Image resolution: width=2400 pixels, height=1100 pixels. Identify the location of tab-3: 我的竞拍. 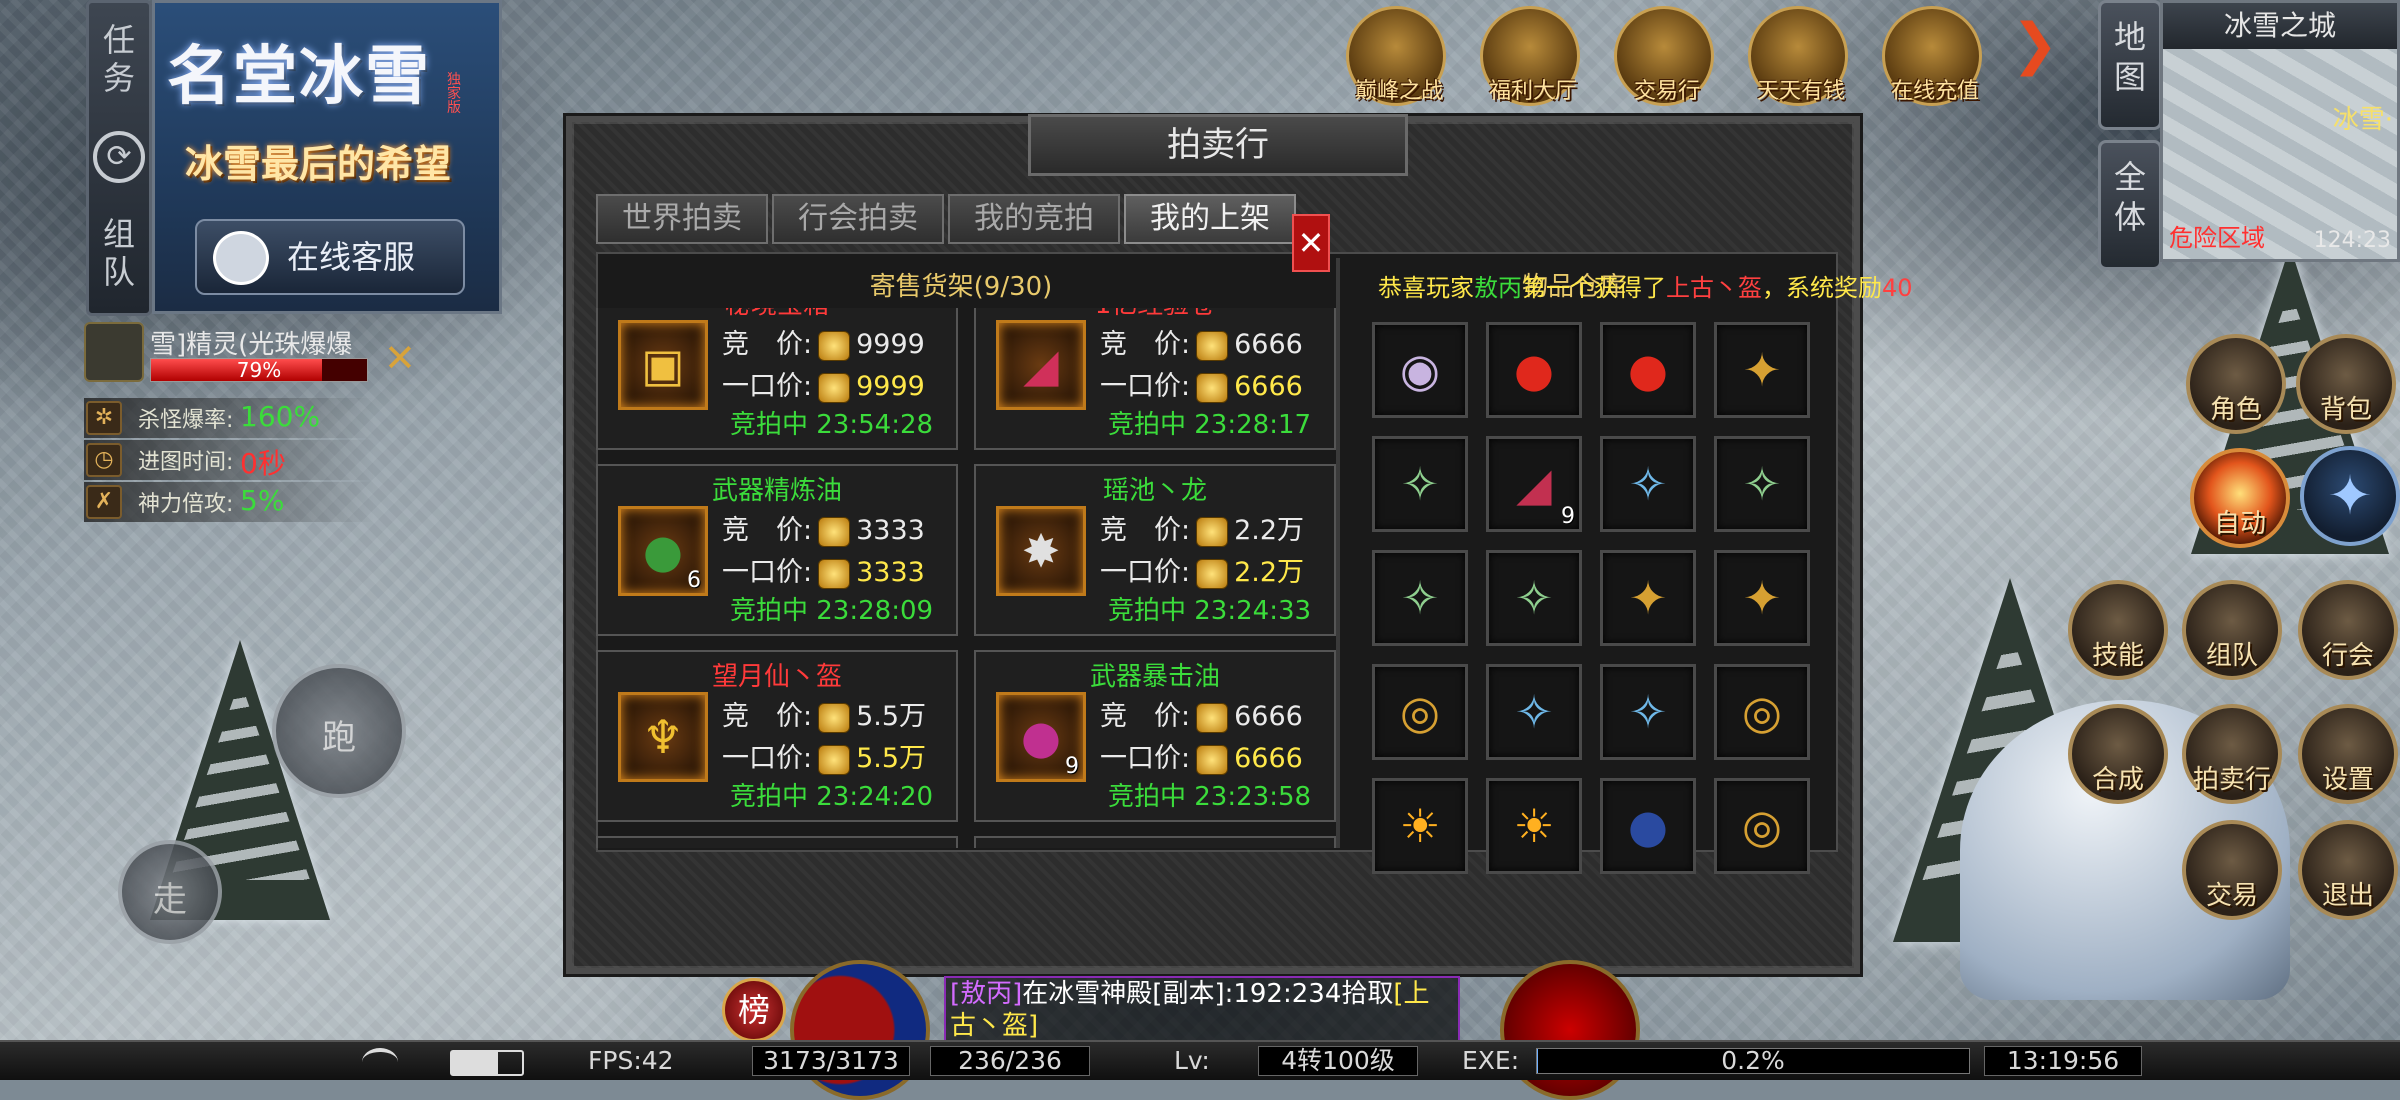
(1034, 219).